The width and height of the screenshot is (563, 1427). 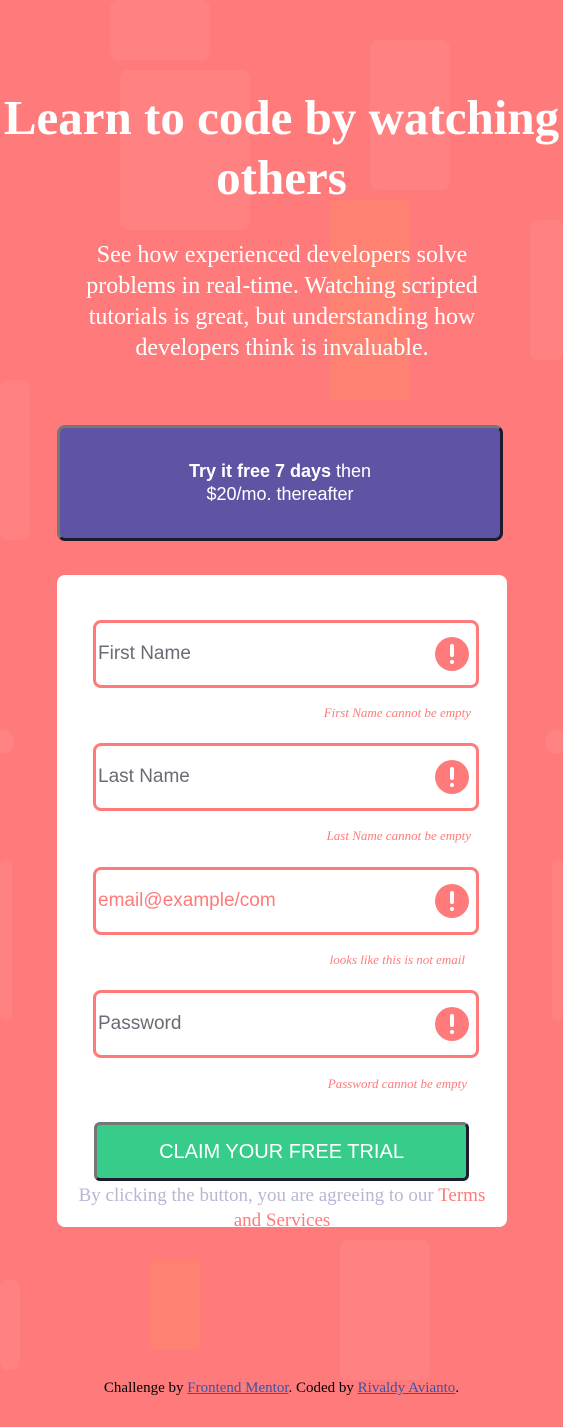 What do you see at coordinates (258, 1024) in the screenshot?
I see `password-input` at bounding box center [258, 1024].